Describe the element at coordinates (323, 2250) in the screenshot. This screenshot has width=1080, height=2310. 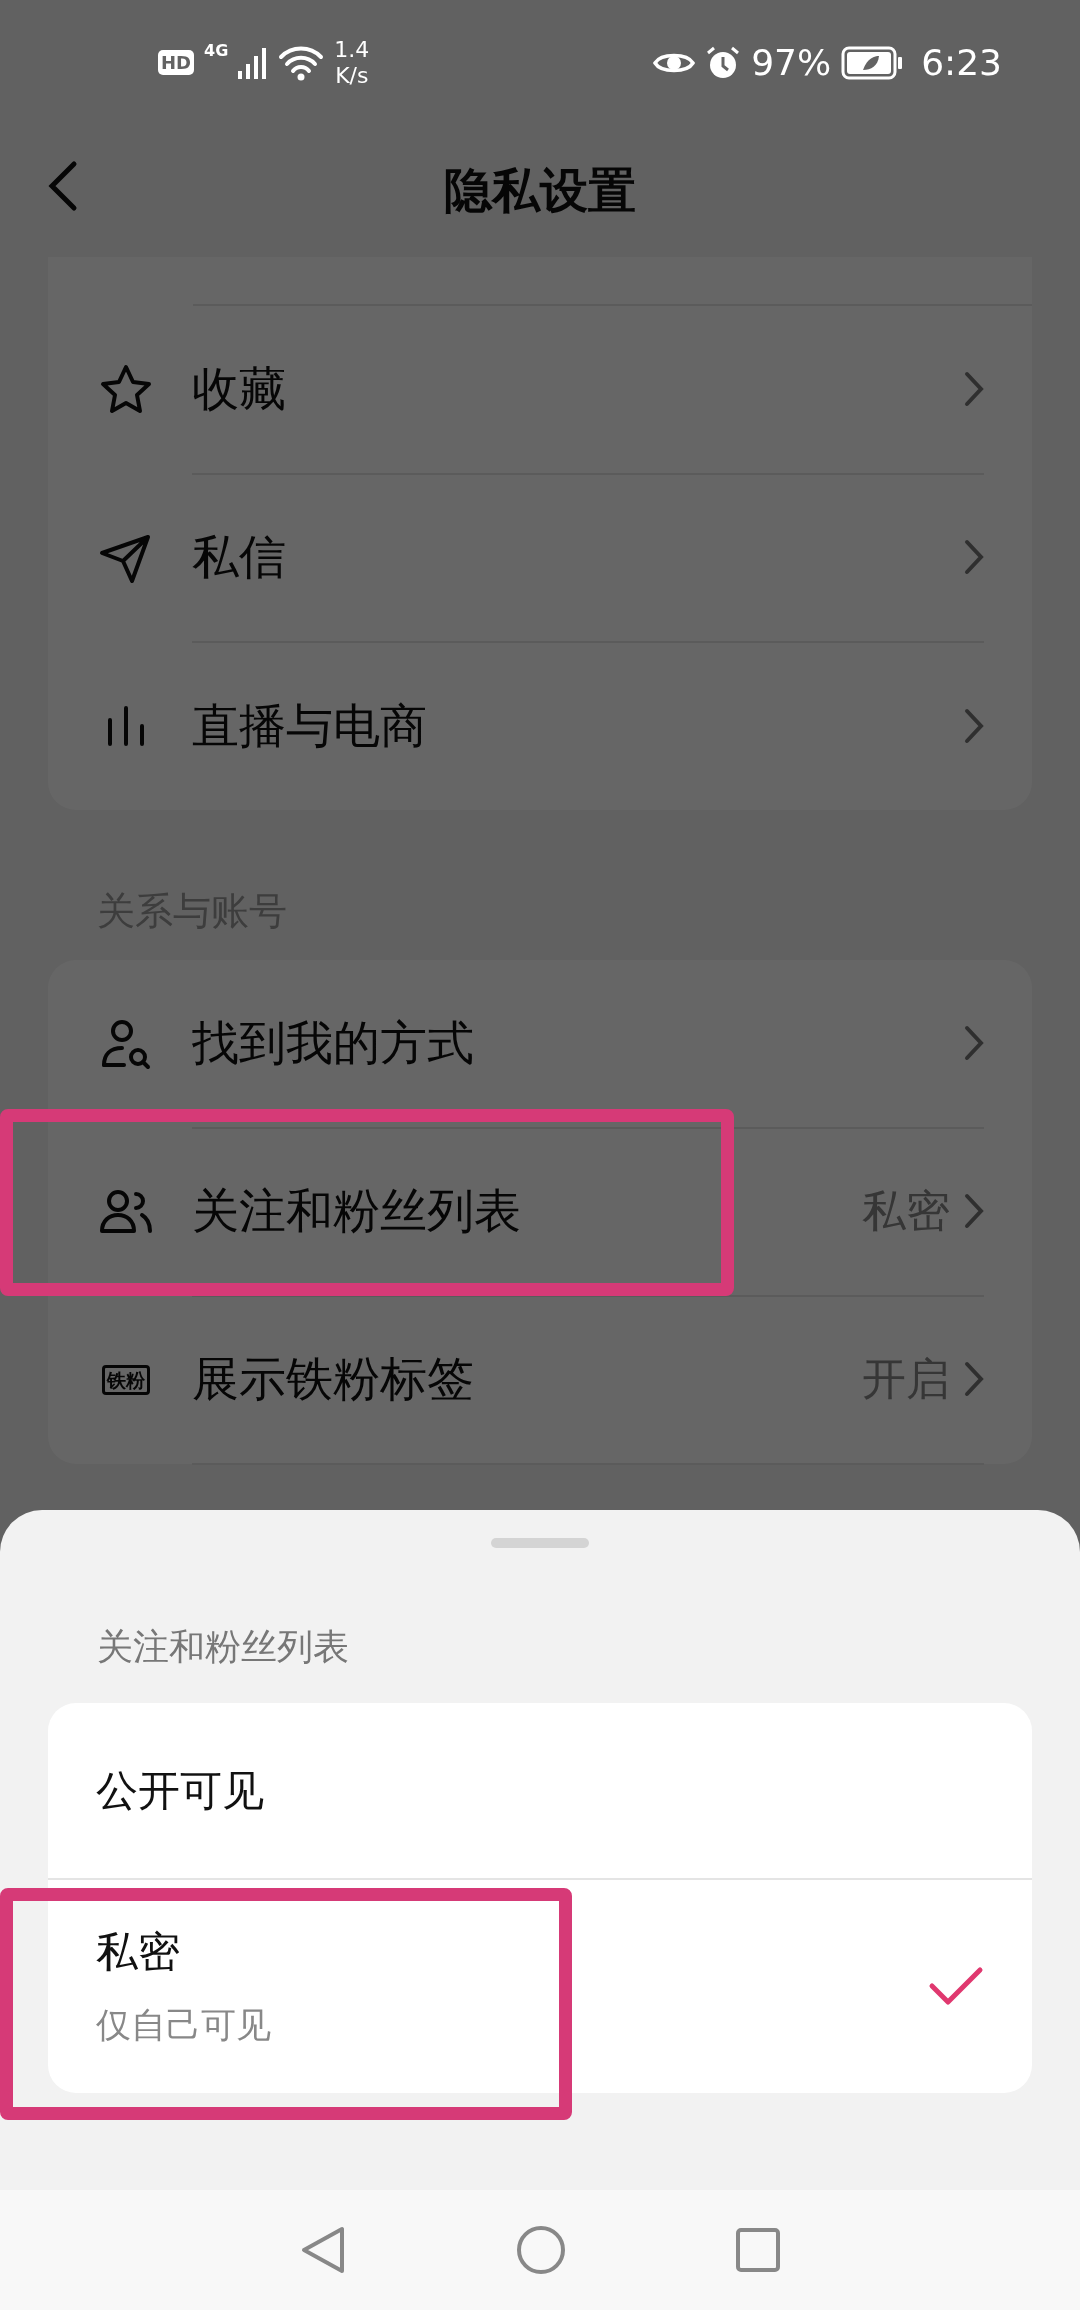
I see `back-nav-icon` at that location.